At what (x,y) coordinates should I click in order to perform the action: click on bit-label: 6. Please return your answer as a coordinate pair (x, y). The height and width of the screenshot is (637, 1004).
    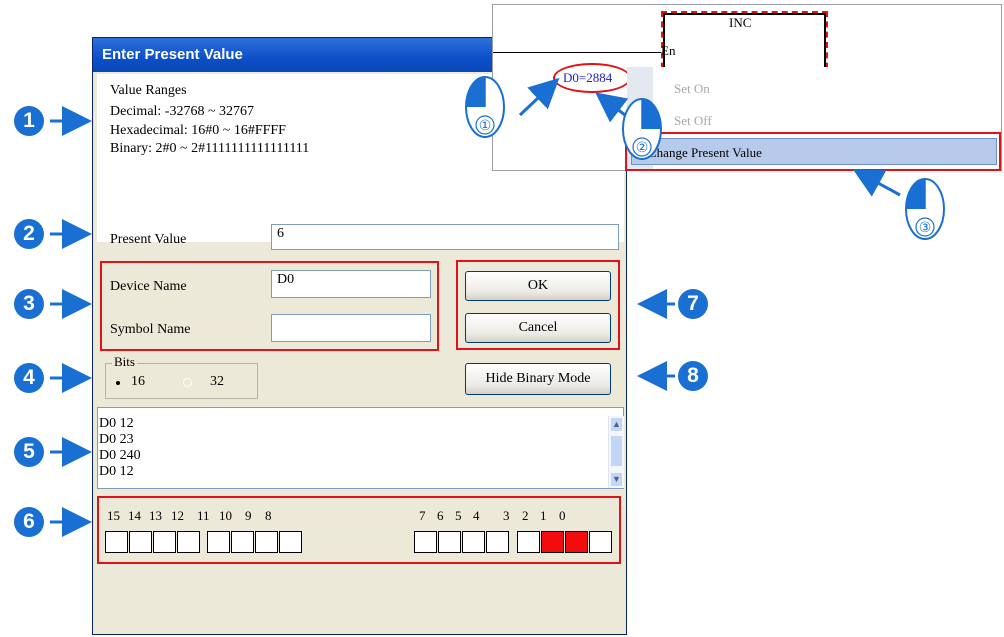
    Looking at the image, I should click on (440, 515).